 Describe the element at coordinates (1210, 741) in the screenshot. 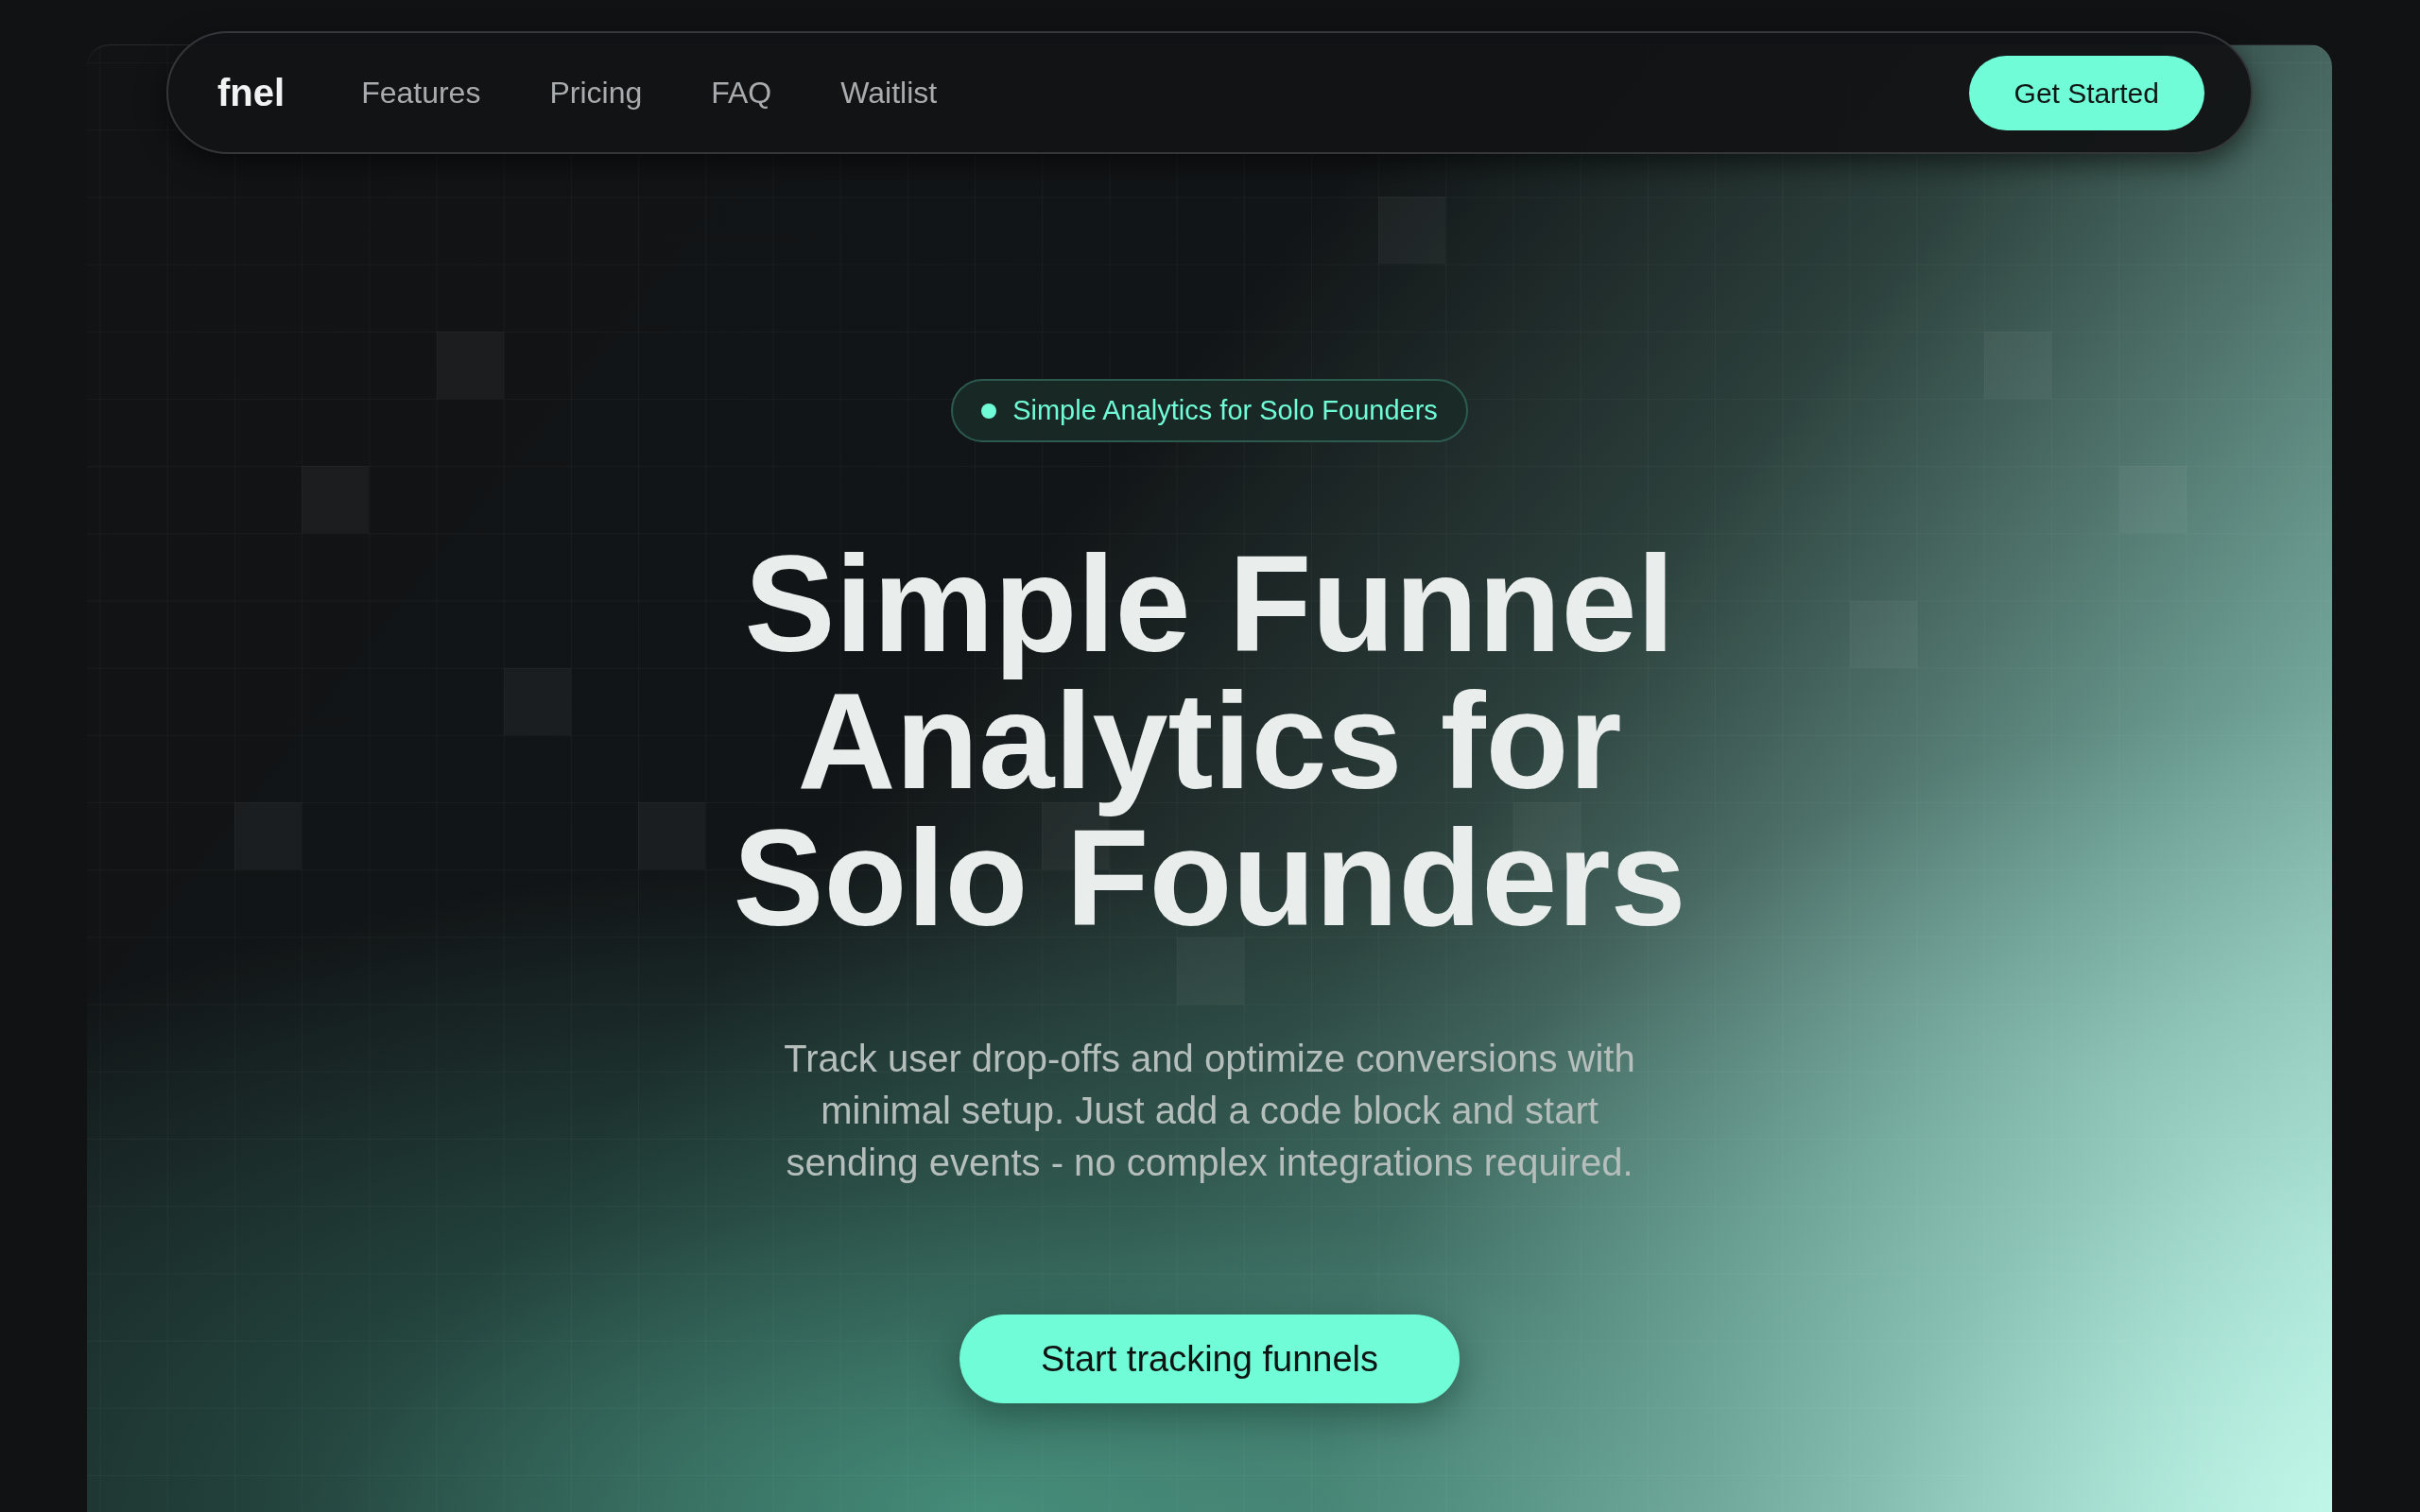

I see `hero-heading: Simple Funnel Analytics for Solo Founders` at that location.